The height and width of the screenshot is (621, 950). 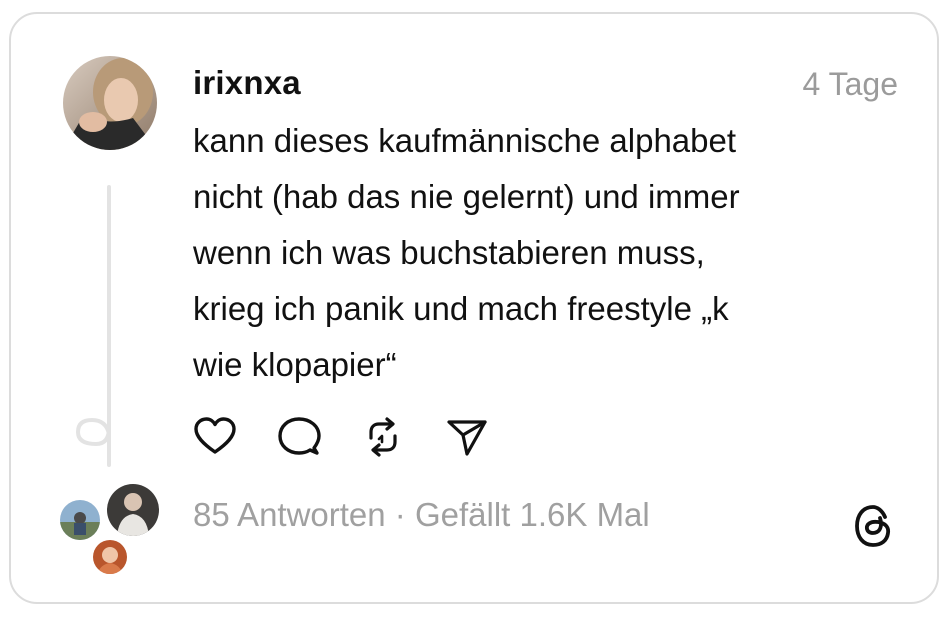 What do you see at coordinates (874, 526) in the screenshot?
I see `threads-logo-icon` at bounding box center [874, 526].